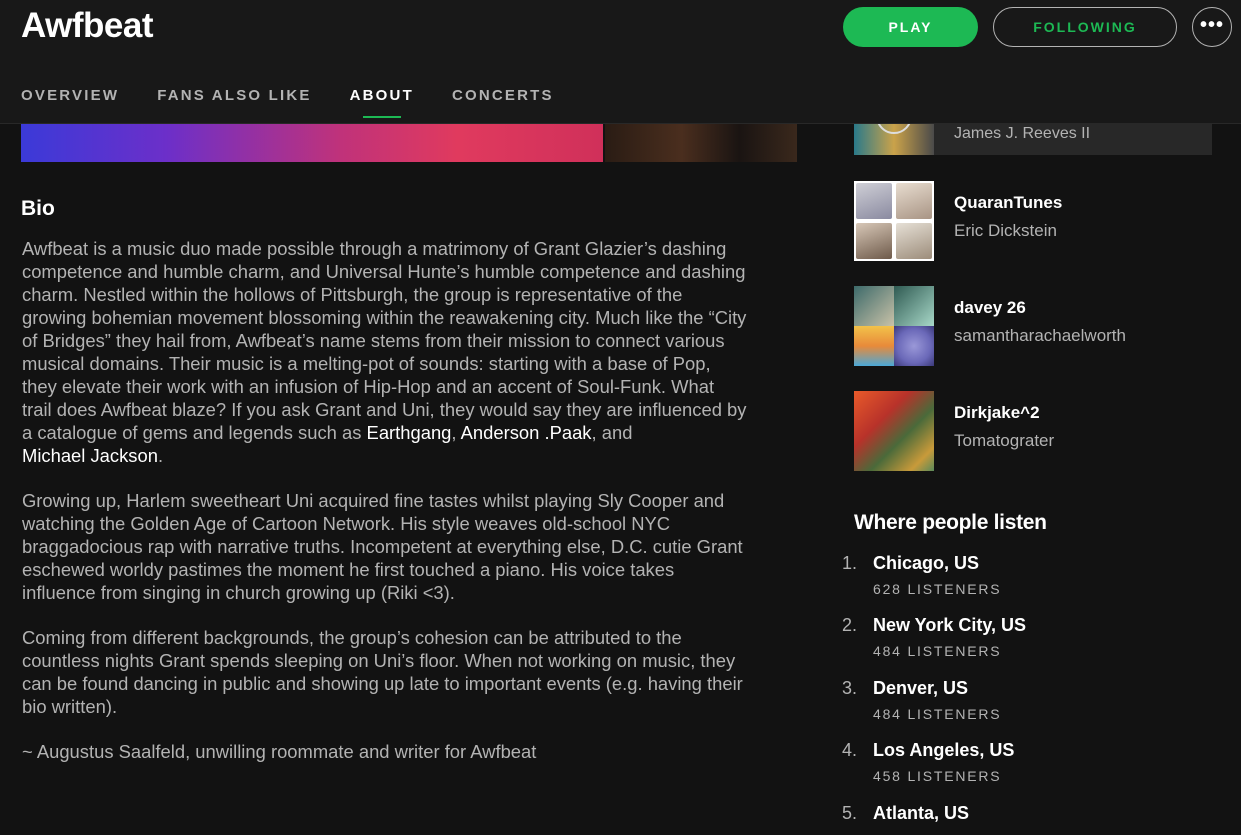  Describe the element at coordinates (38, 208) in the screenshot. I see `bio-heading: Bio` at that location.